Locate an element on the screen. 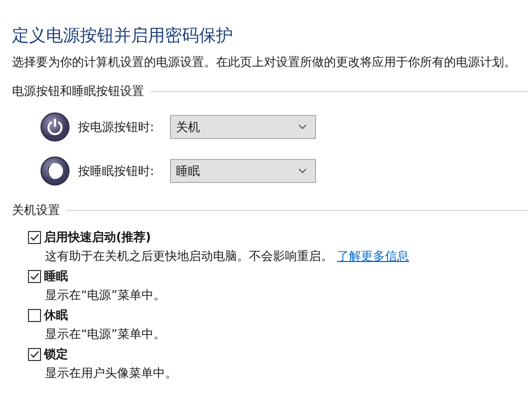 This screenshot has height=411, width=528. dropdown-label: 按电源按钮时: is located at coordinates (117, 127).